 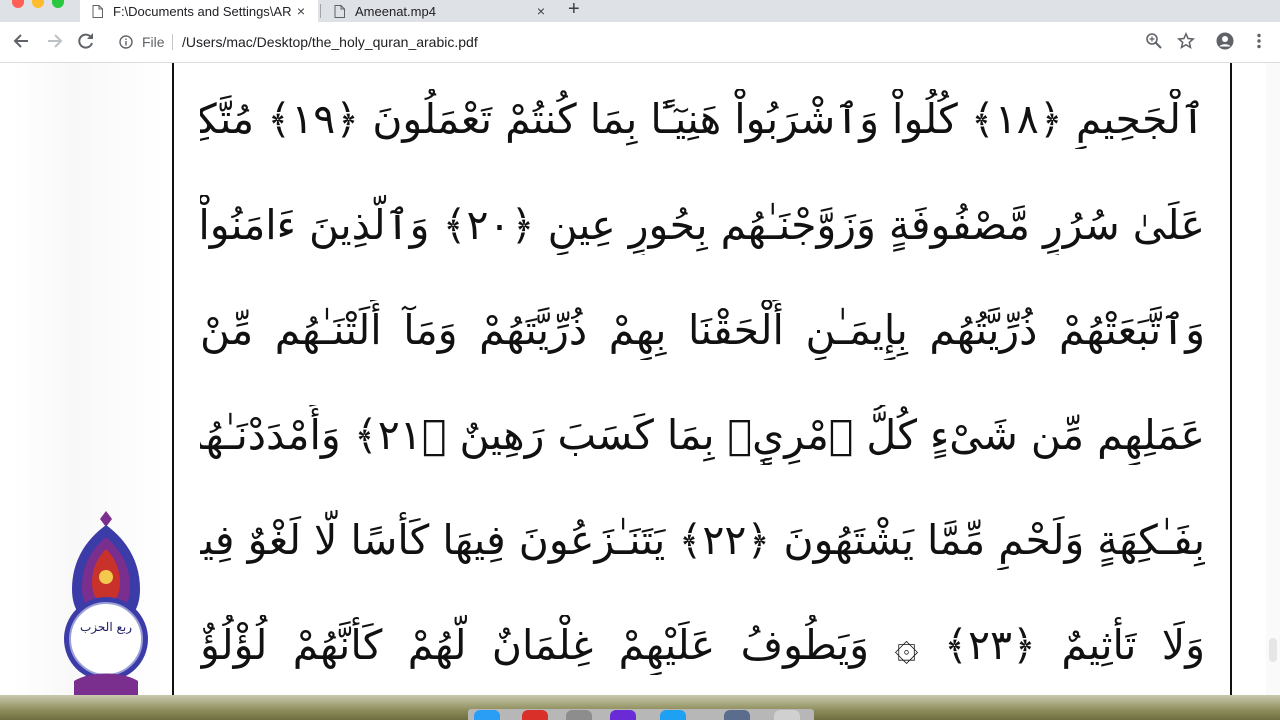 I want to click on zoom-window-button, so click(x=58, y=4).